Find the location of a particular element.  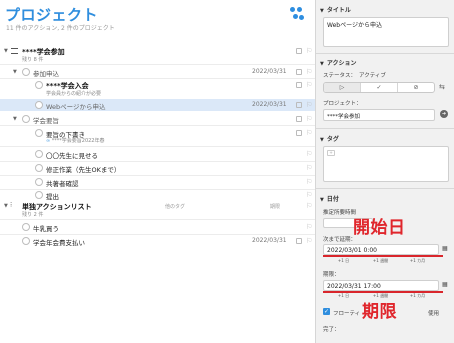

action-row: 〇〇先生に見せる ⚐ is located at coordinates (157, 154).